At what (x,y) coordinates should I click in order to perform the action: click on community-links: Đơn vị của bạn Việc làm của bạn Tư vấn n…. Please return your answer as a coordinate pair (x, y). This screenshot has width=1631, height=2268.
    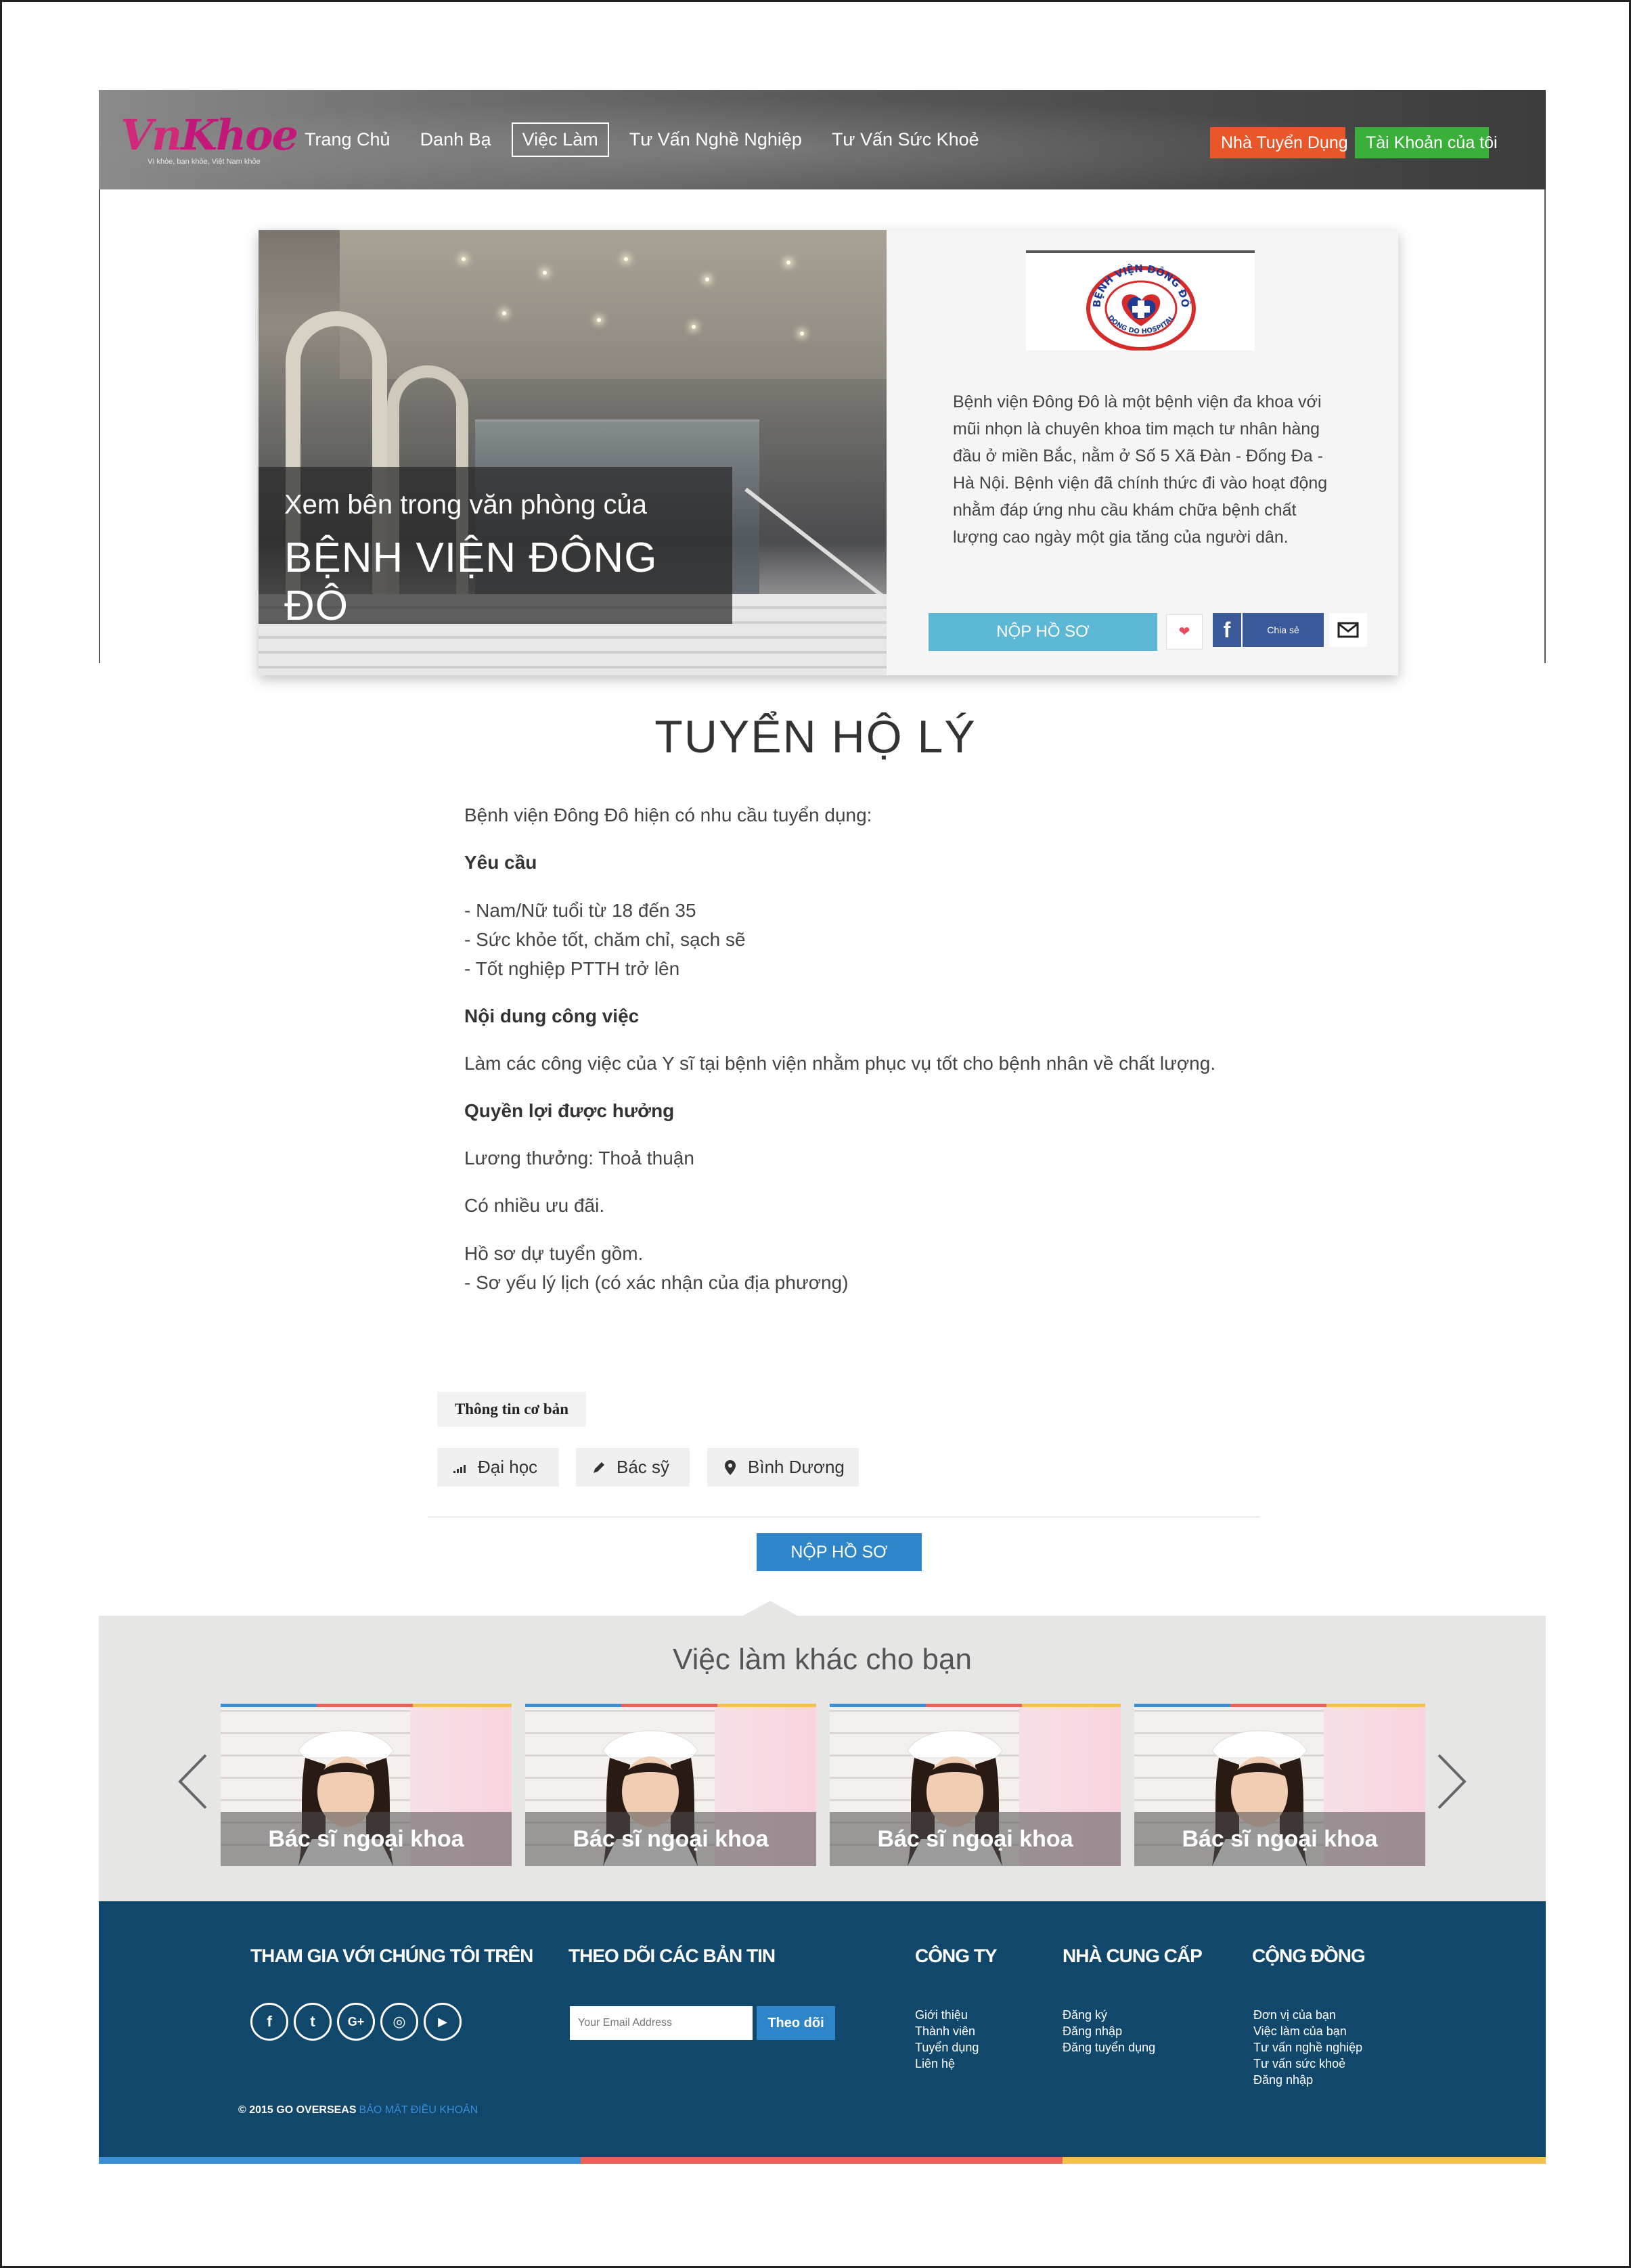
    Looking at the image, I should click on (1308, 2048).